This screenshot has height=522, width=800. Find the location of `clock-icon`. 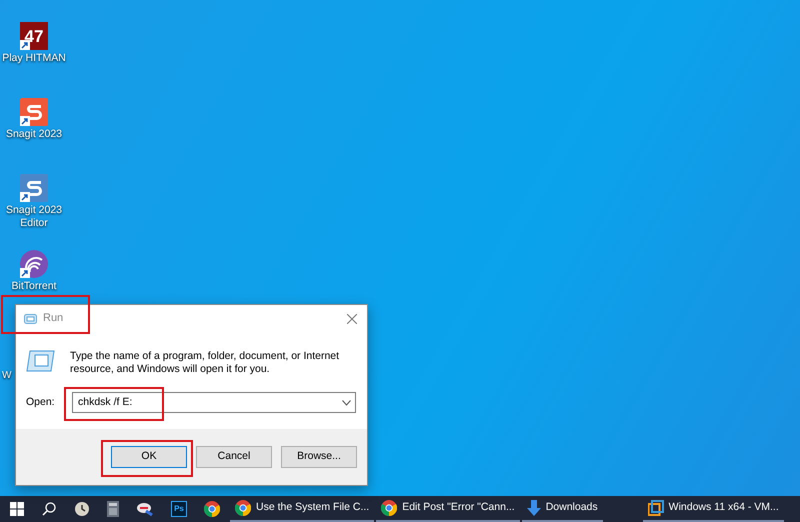

clock-icon is located at coordinates (82, 509).